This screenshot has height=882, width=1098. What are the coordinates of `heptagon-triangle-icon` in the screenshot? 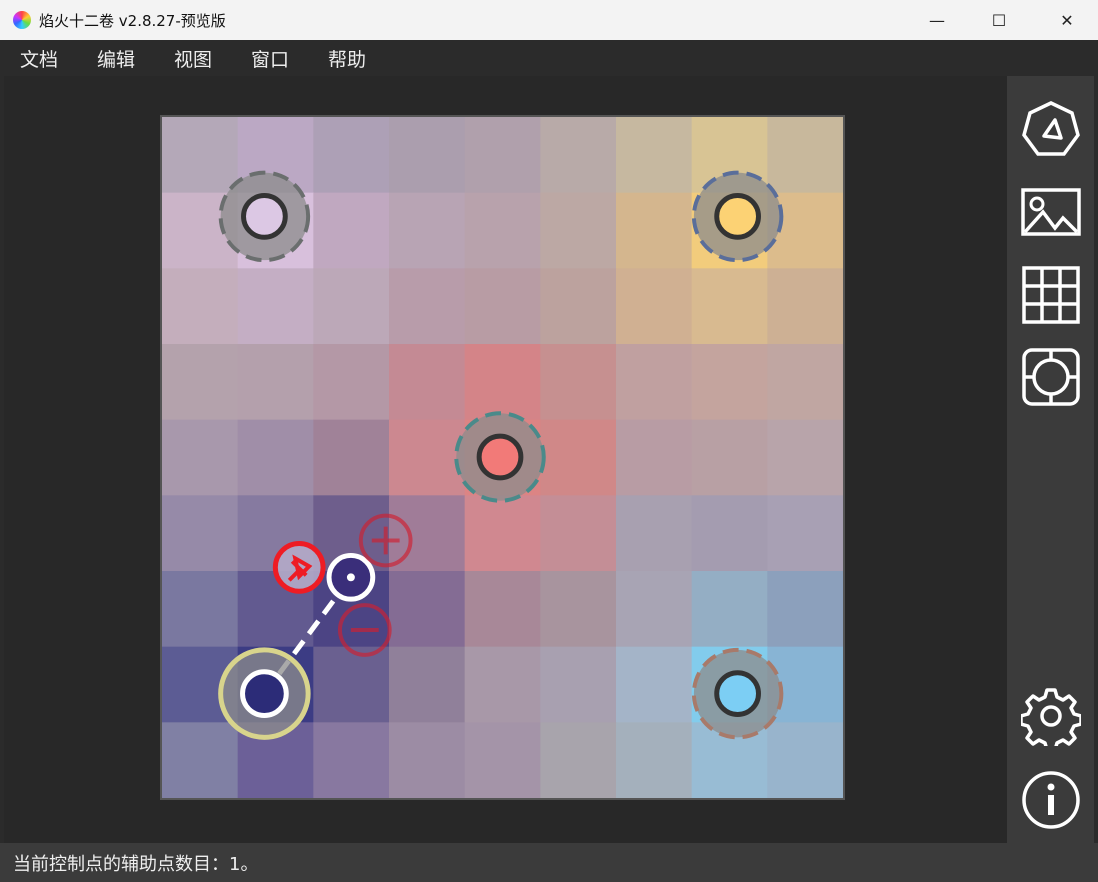 It's located at (1051, 128).